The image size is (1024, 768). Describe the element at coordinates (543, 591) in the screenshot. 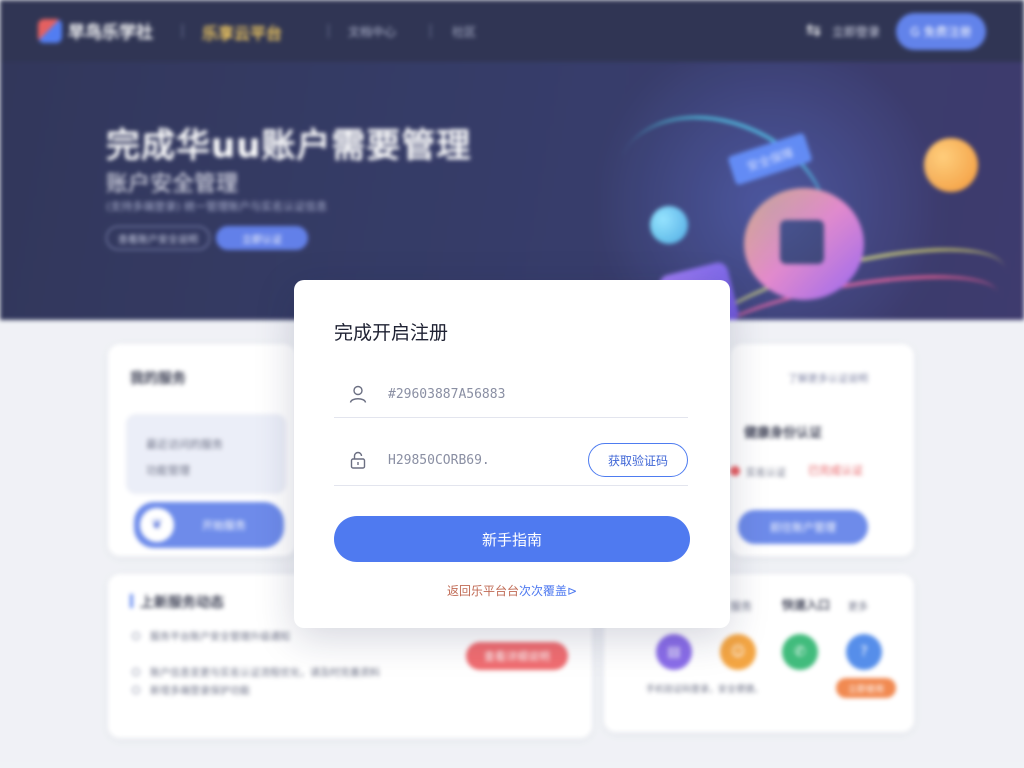

I see `footer-accent-link: 次次覆盖` at that location.